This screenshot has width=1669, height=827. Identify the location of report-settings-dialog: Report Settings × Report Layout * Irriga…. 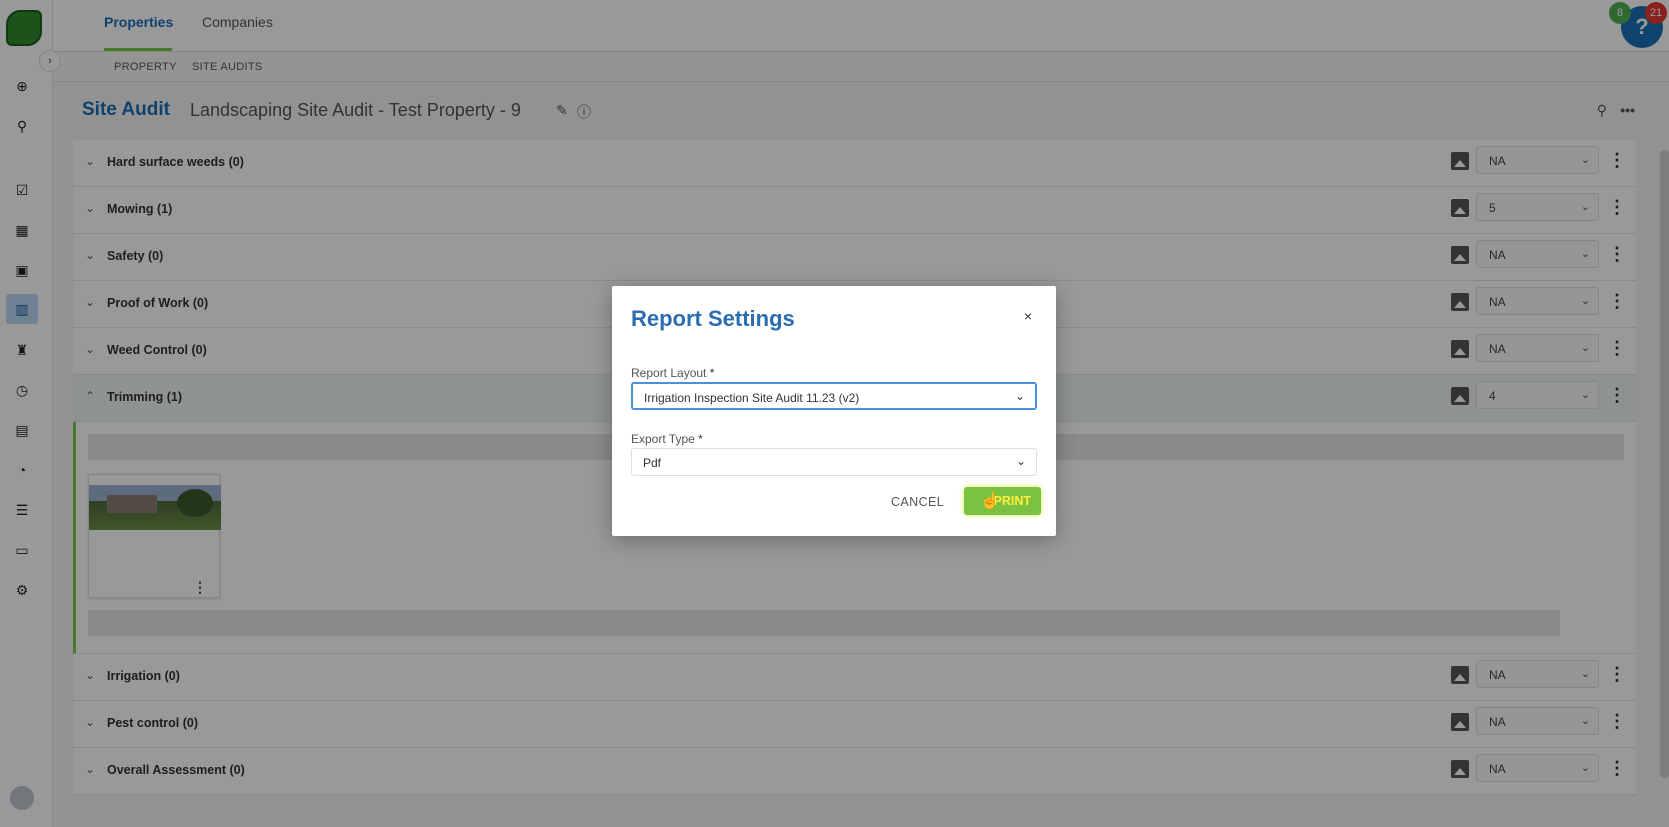
(834, 411).